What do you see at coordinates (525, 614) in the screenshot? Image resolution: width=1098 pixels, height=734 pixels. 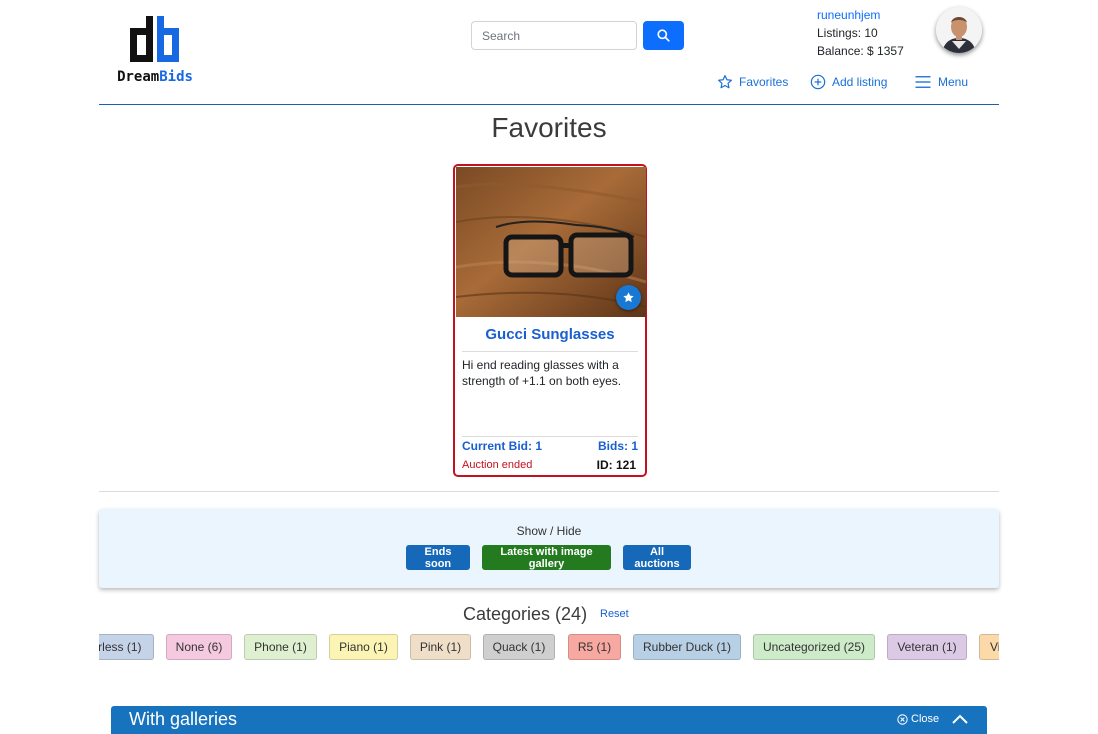 I see `categories-title: Categories (24)` at bounding box center [525, 614].